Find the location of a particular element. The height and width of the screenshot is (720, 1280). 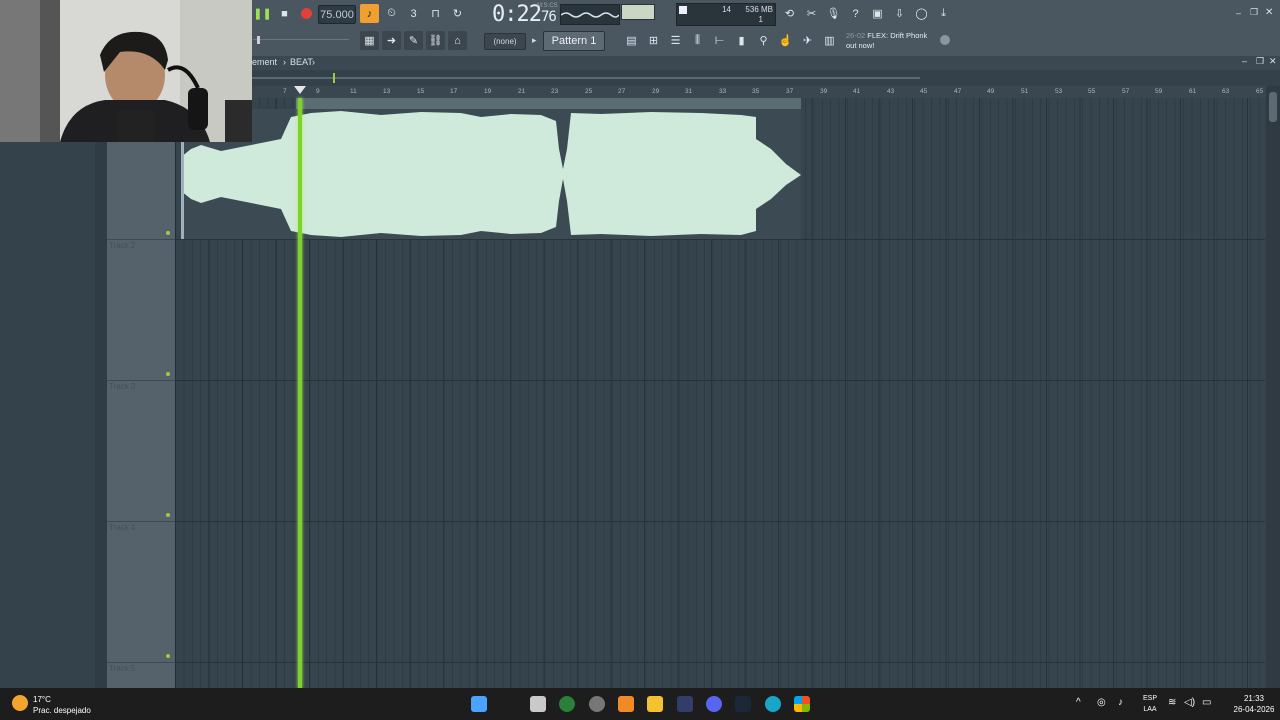

scrollbar-thumb is located at coordinates (1273, 107).